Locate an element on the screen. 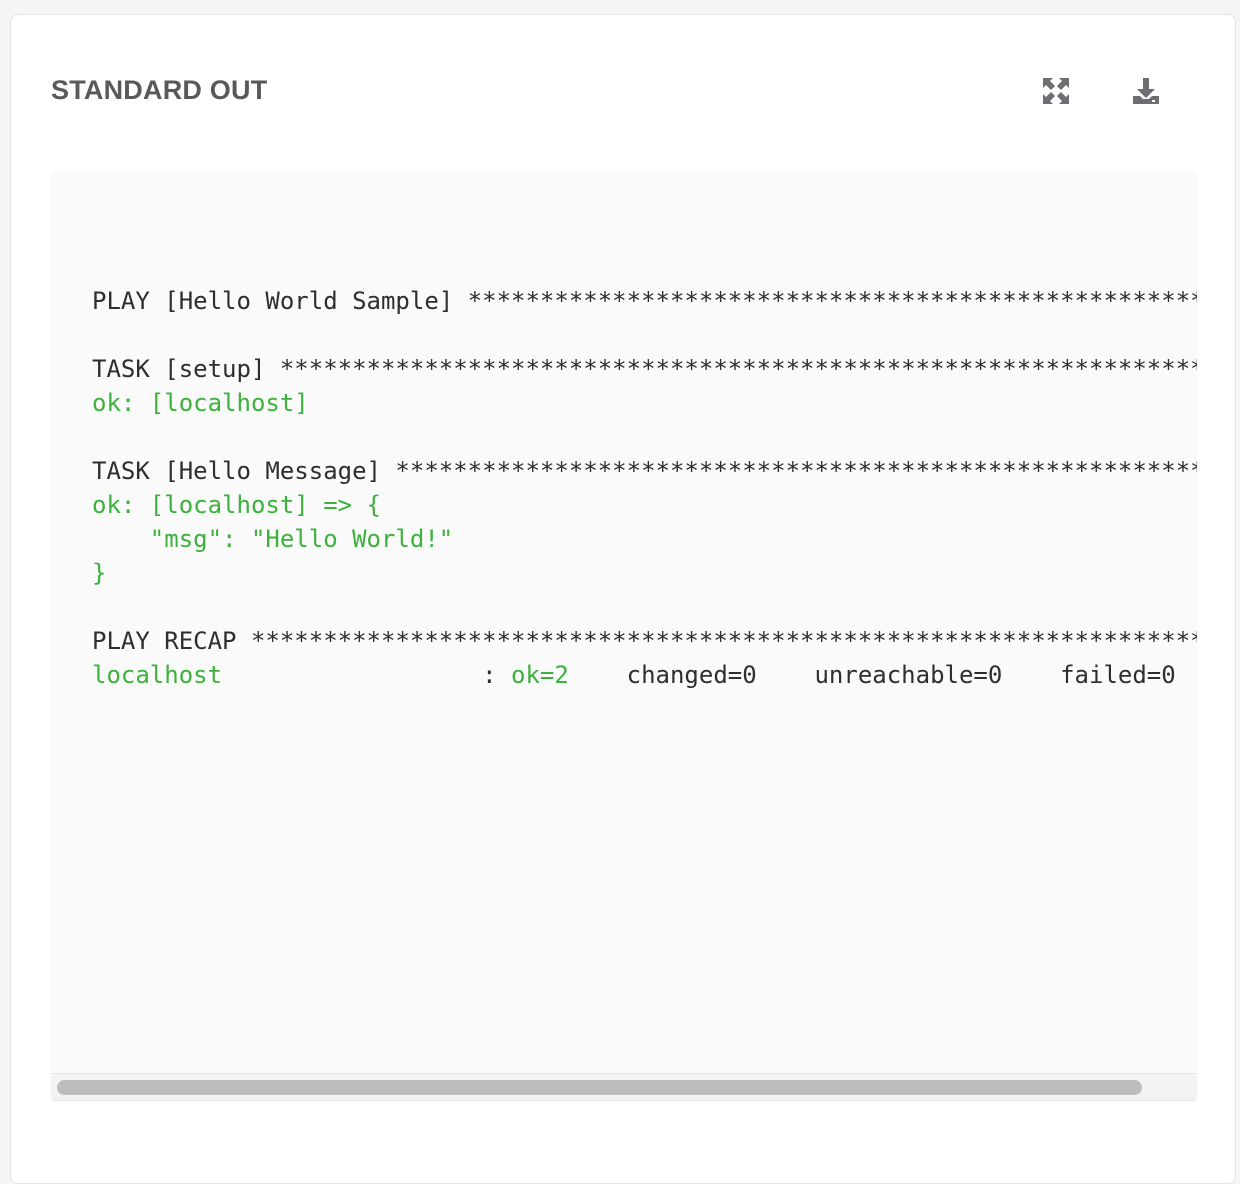 Image resolution: width=1240 pixels, height=1184 pixels. horizontal-scrollbar is located at coordinates (624, 1087).